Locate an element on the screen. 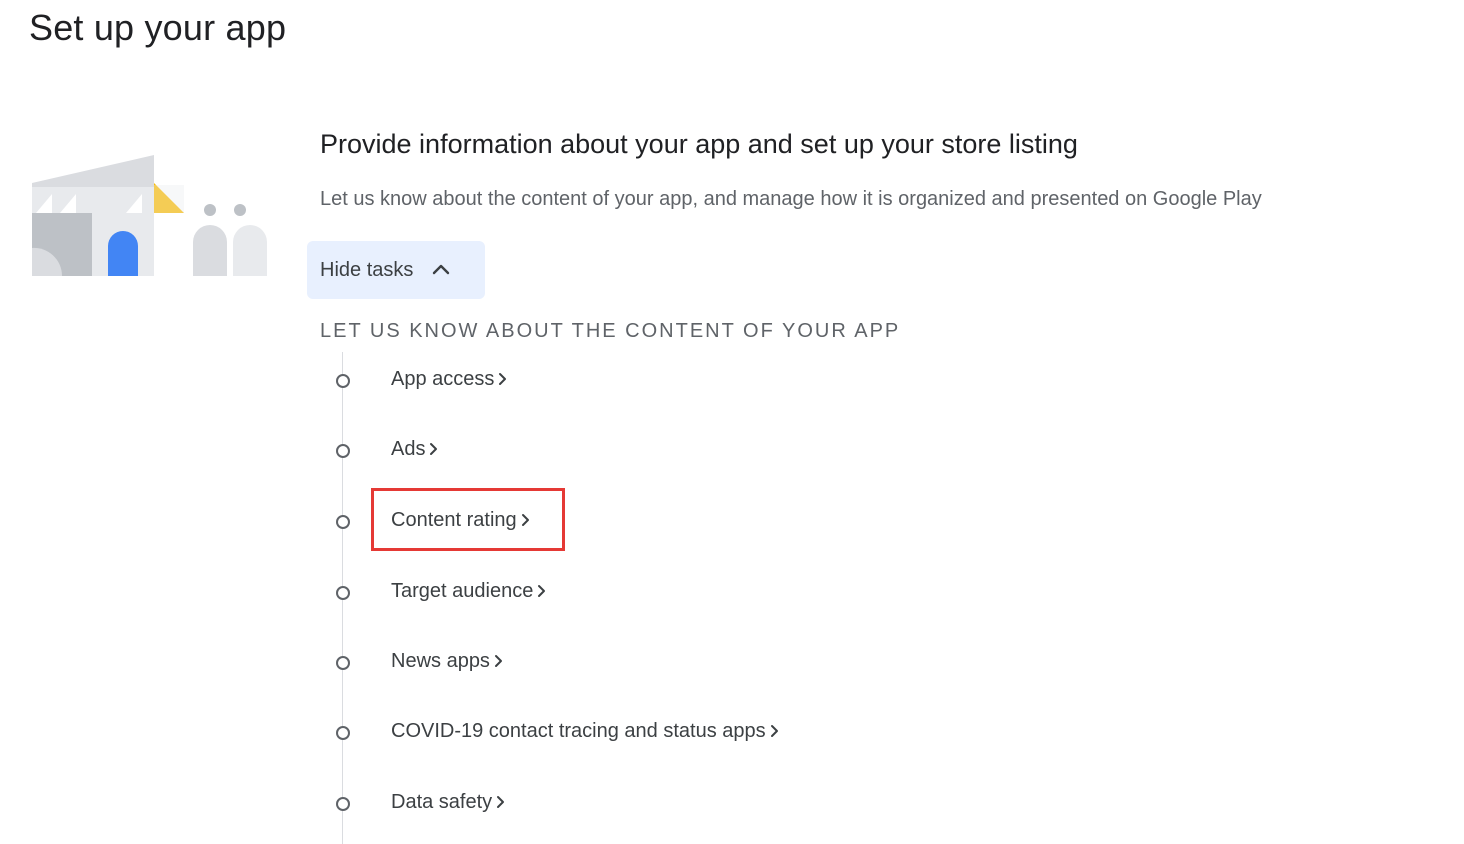 This screenshot has width=1464, height=844. hide-tasks-button: Hide tasks is located at coordinates (396, 270).